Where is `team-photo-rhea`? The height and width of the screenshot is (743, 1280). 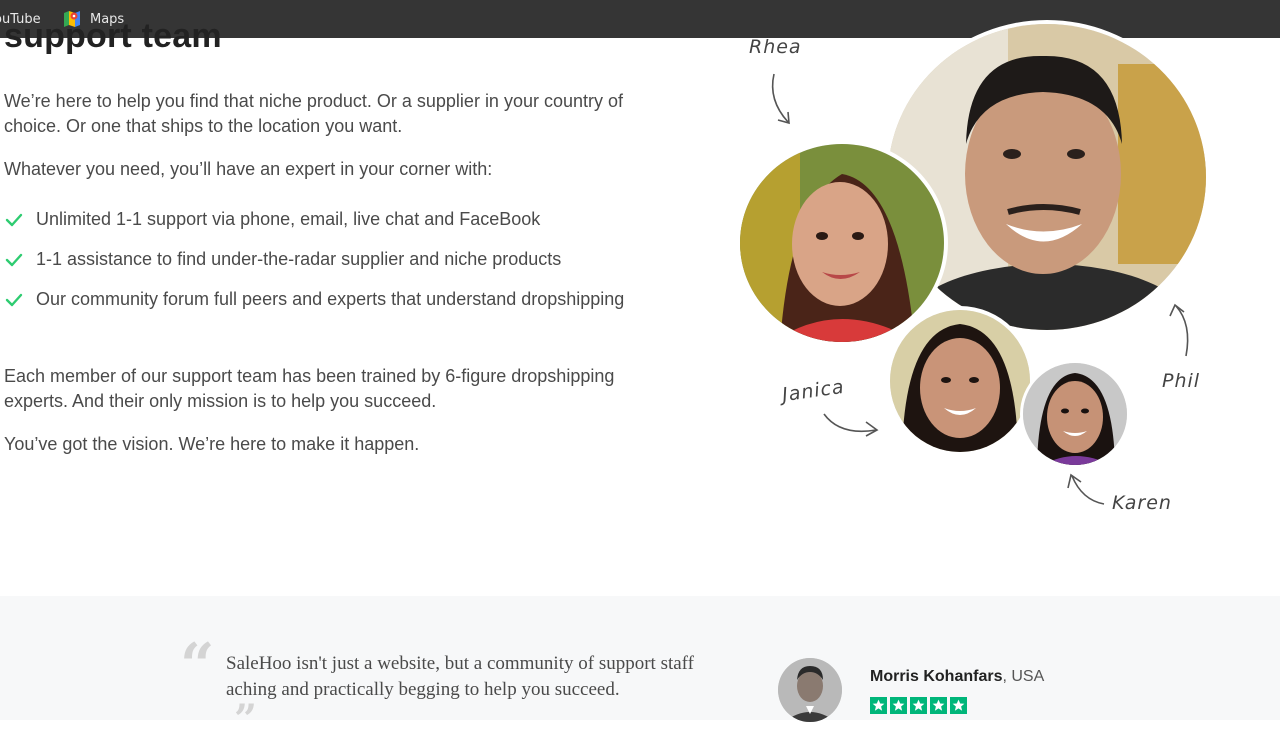
team-photo-rhea is located at coordinates (842, 243).